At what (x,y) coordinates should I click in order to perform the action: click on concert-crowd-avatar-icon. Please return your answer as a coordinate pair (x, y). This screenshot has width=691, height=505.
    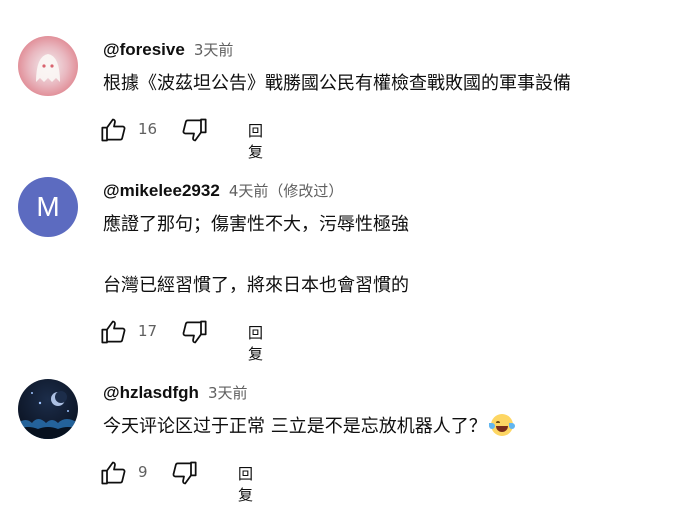
    Looking at the image, I should click on (48, 415).